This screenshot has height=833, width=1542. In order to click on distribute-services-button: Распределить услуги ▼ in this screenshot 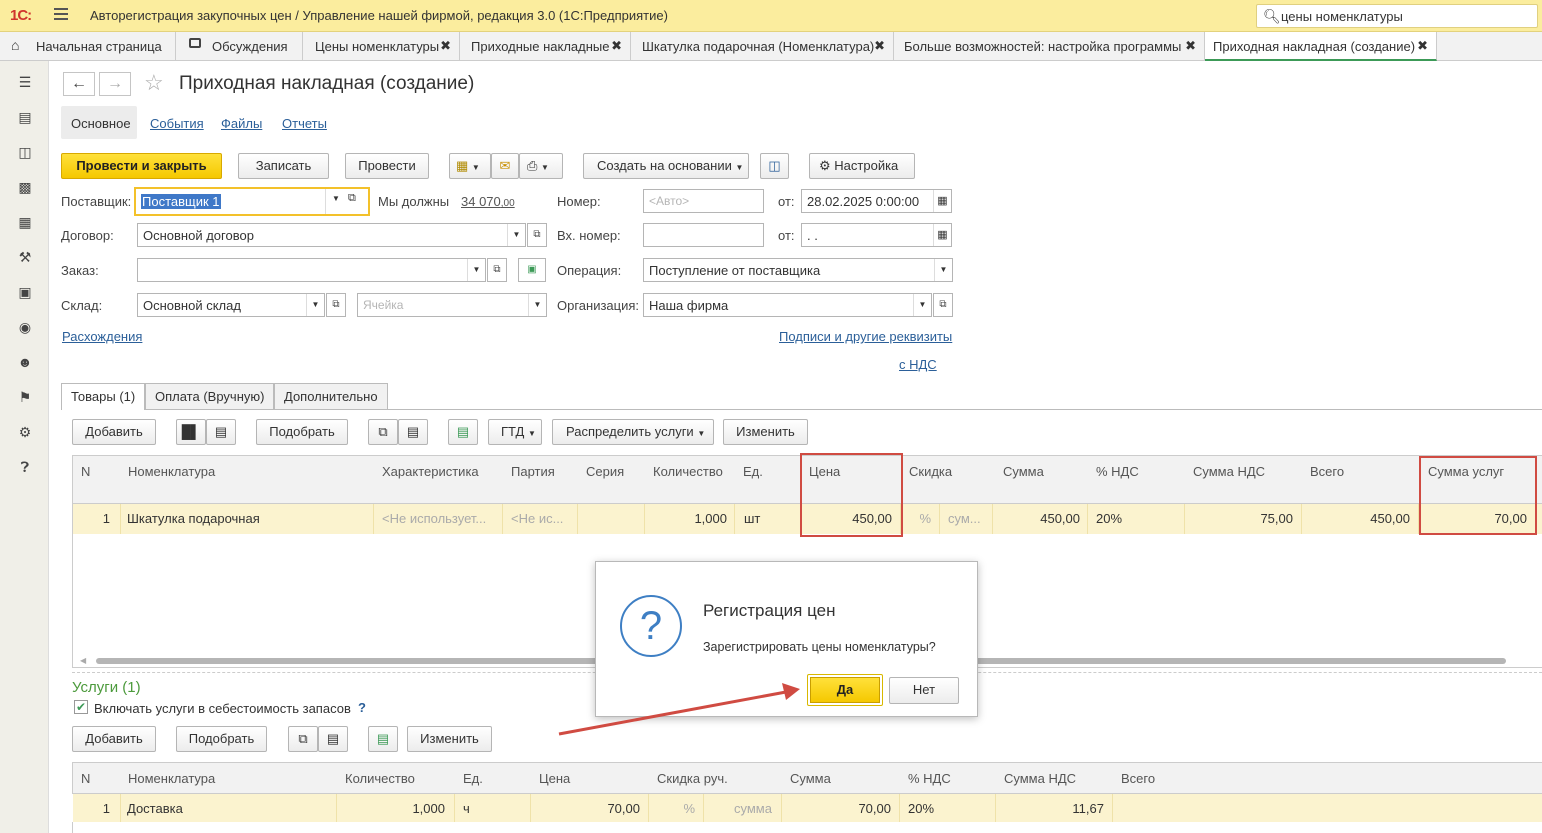, I will do `click(633, 432)`.